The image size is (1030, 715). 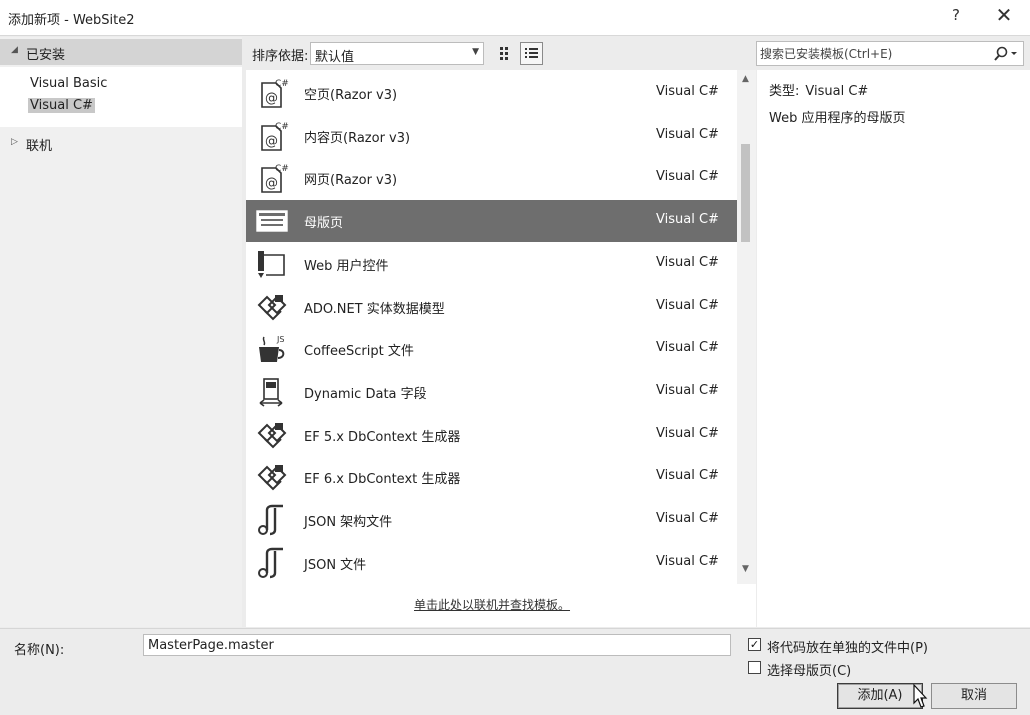 I want to click on template-item: @ C# 空页(Razor v3) Visual C#, so click(x=491, y=93).